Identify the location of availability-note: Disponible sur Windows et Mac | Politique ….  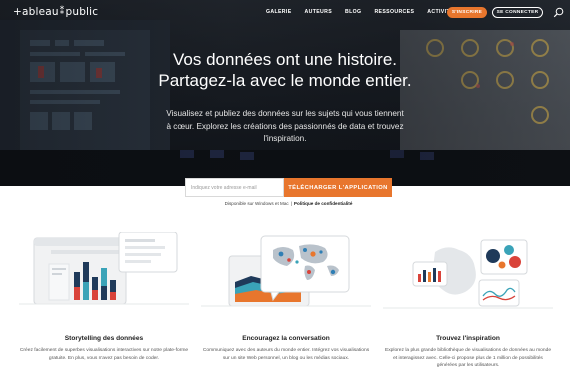
(288, 203).